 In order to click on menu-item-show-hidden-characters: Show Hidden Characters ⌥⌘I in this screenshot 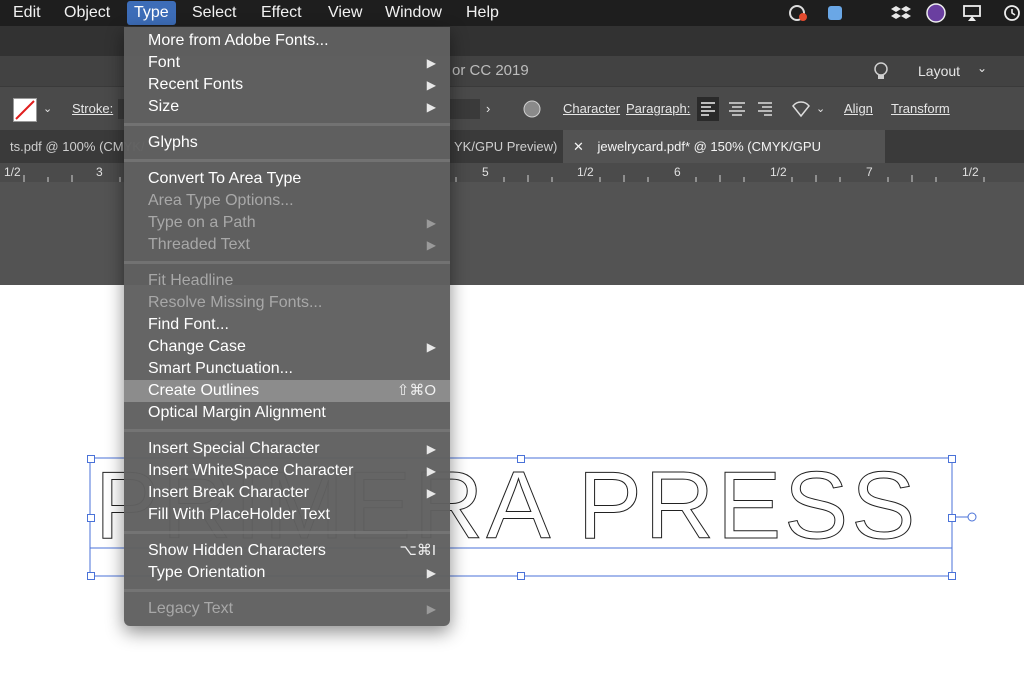, I will do `click(287, 551)`.